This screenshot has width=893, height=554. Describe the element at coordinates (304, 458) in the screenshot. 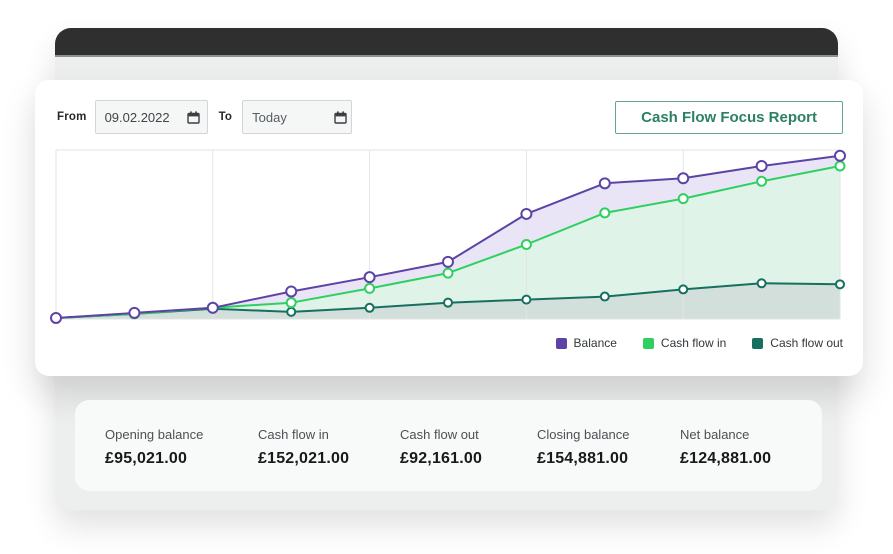

I see `summary-value: £152,021.00` at that location.